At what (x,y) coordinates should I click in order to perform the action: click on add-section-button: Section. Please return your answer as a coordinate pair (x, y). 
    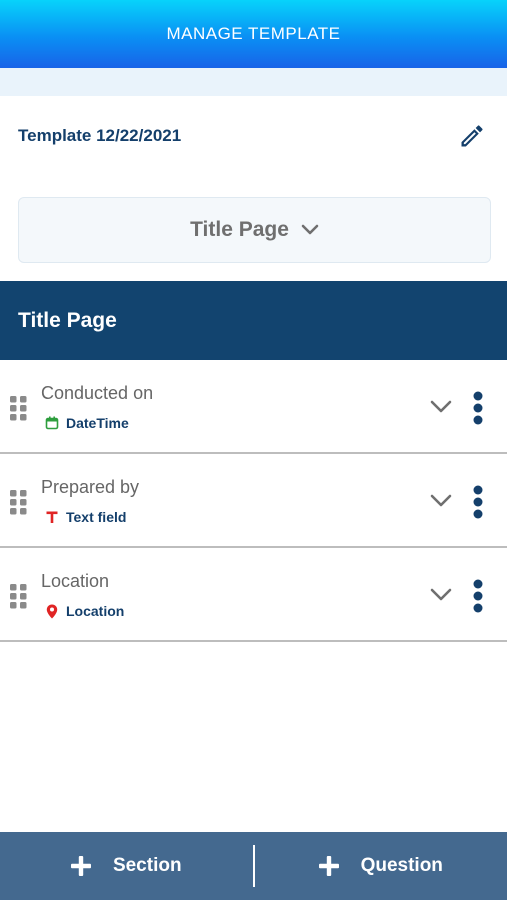
    Looking at the image, I should click on (126, 866).